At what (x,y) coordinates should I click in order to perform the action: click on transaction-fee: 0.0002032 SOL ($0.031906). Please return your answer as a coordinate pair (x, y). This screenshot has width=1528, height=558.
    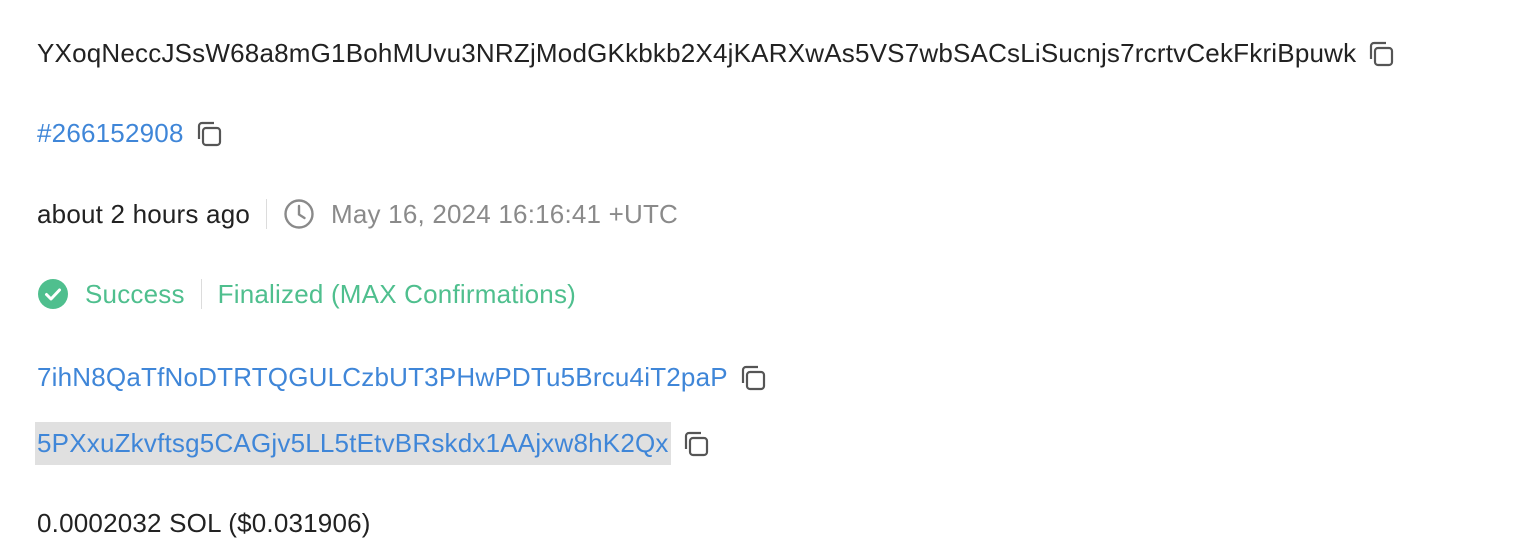
    Looking at the image, I should click on (204, 523).